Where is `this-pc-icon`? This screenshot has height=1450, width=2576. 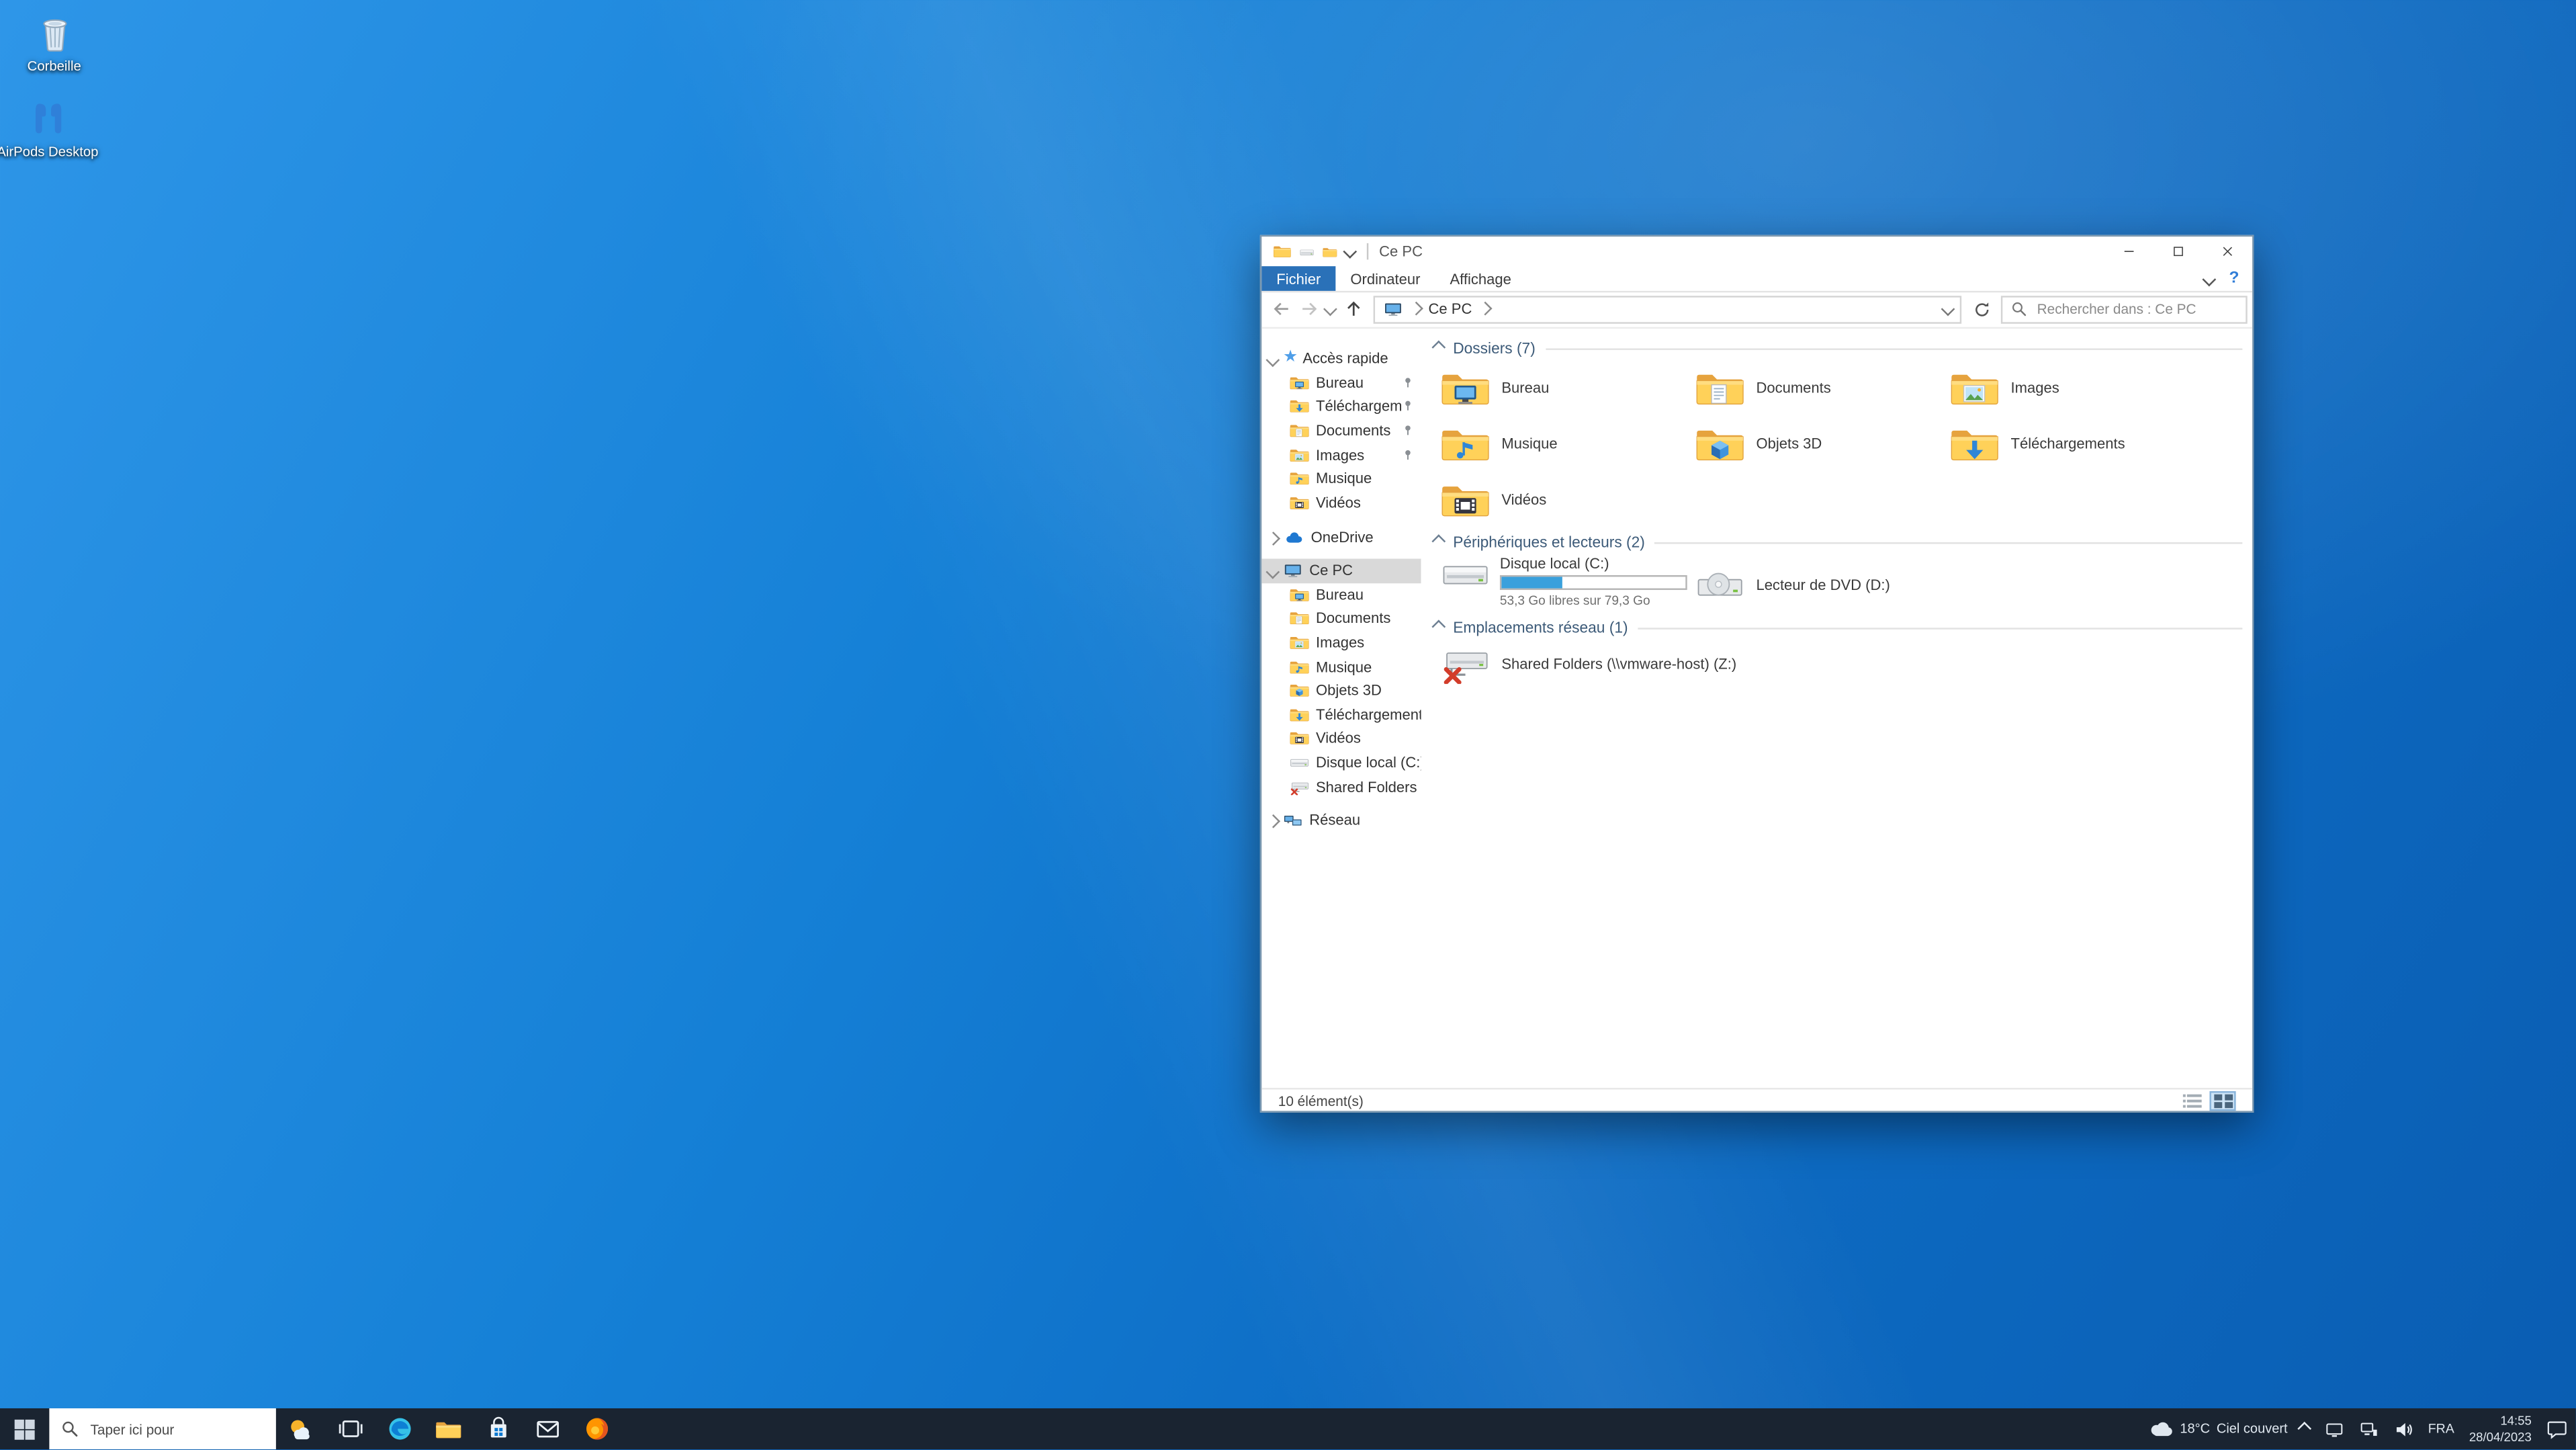 this-pc-icon is located at coordinates (1393, 309).